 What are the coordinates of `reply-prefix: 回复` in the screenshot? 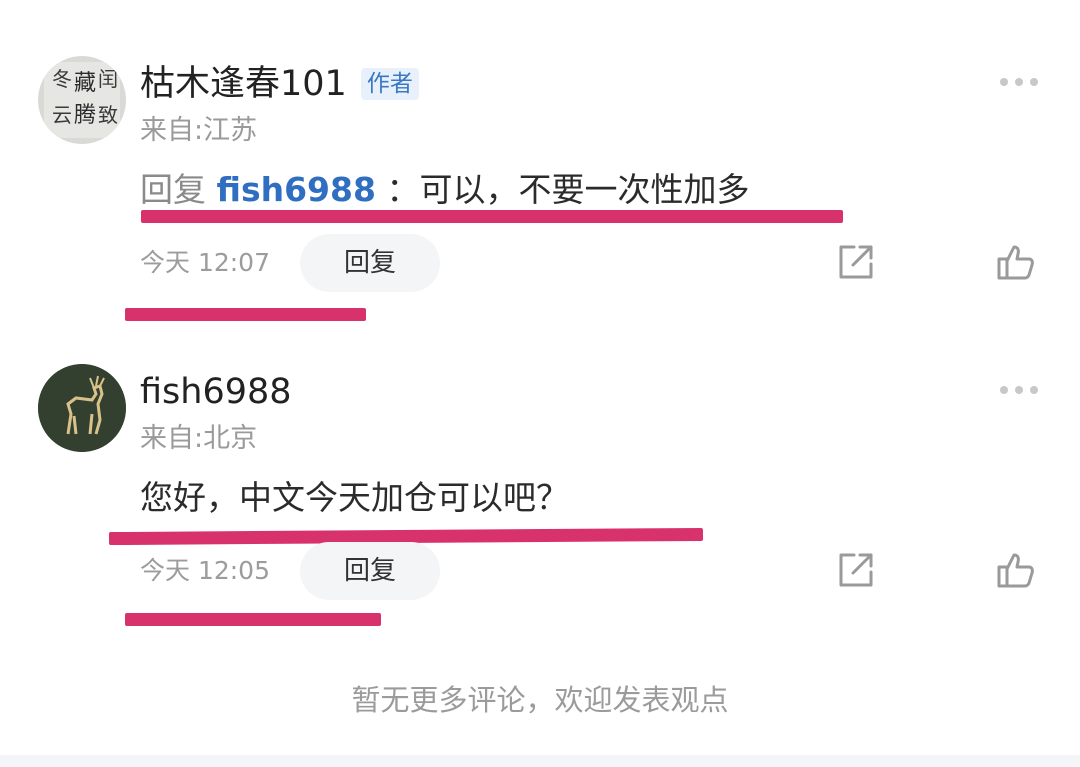 It's located at (173, 189).